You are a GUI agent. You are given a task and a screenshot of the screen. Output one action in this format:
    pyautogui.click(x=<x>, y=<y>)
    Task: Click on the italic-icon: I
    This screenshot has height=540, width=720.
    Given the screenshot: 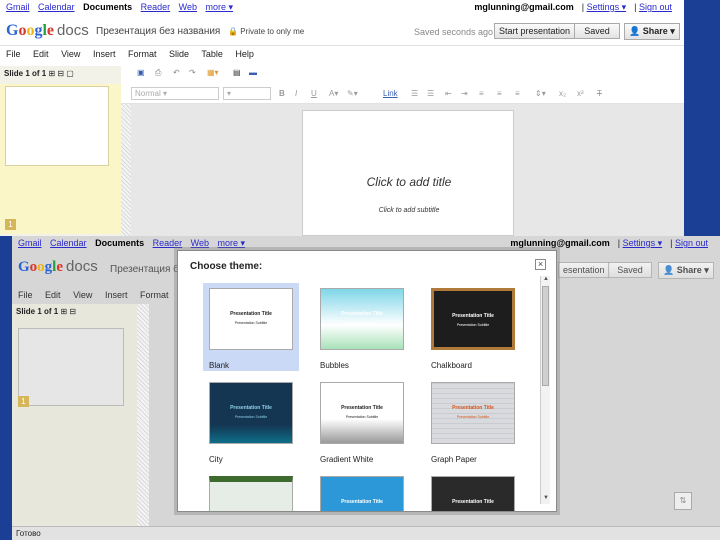 What is the action you would take?
    pyautogui.click(x=296, y=93)
    